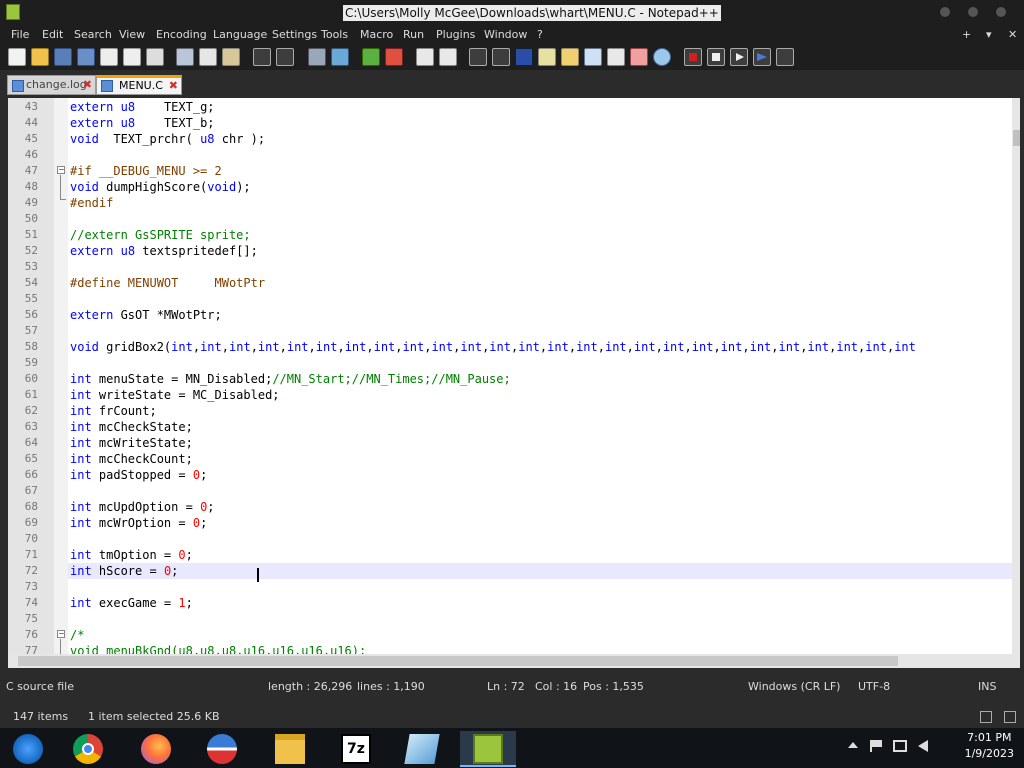 Image resolution: width=1024 pixels, height=768 pixels. I want to click on save-all-icon, so click(86, 57).